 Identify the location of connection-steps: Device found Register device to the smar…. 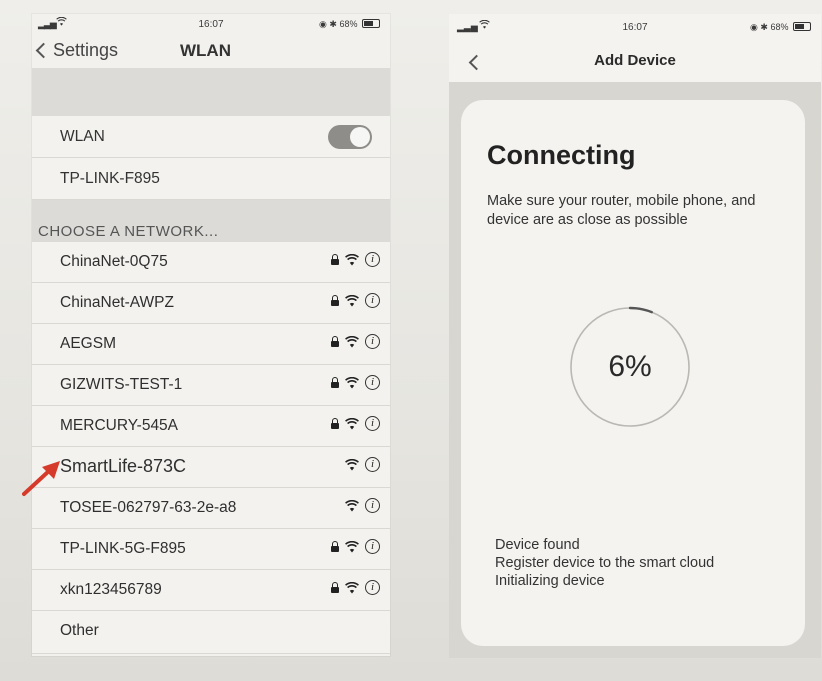
(604, 563).